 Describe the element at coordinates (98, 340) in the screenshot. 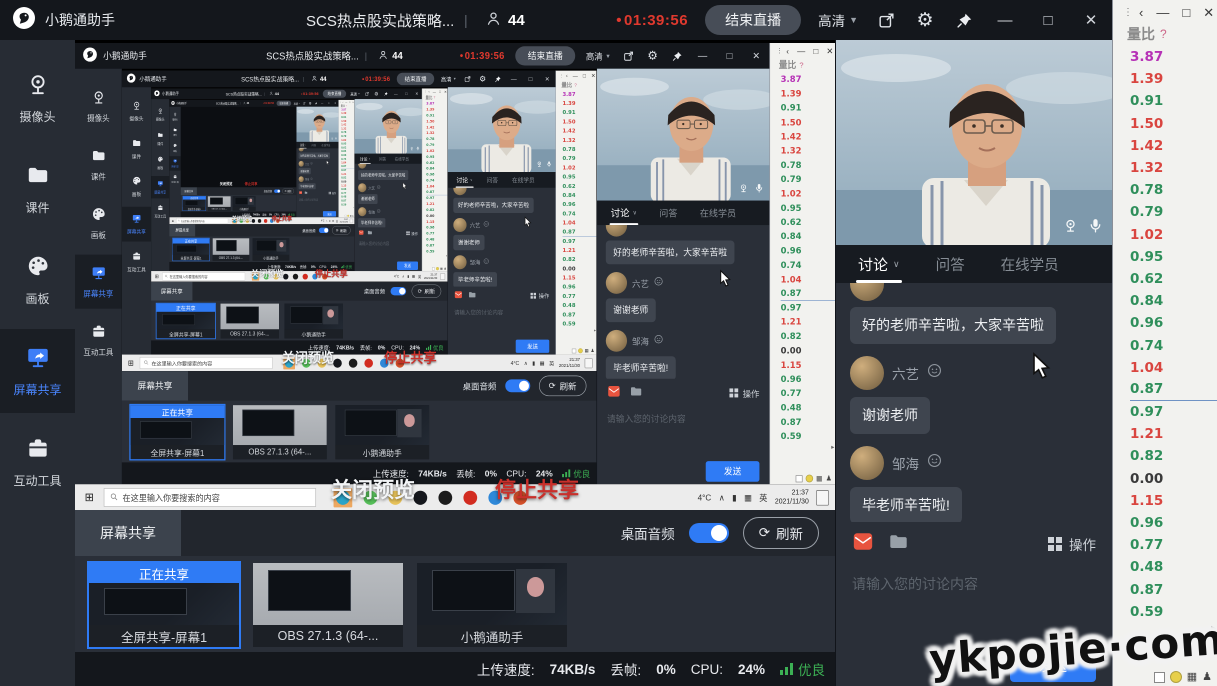

I see `sidebar-item-tools: 互动工具` at that location.